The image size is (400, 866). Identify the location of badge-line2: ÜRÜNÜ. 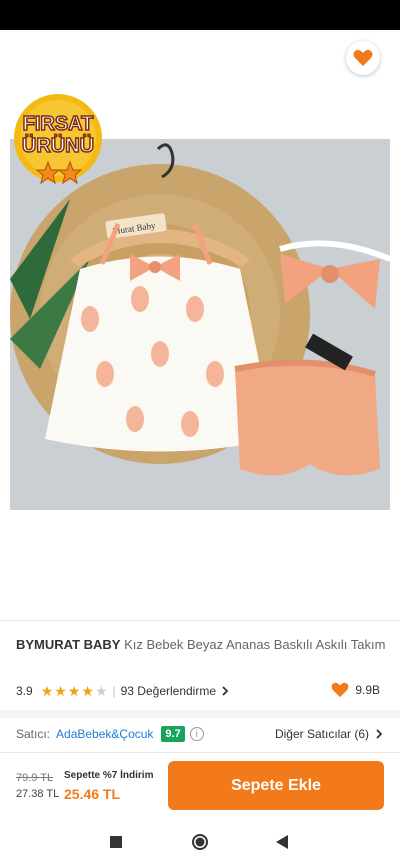
(58, 145).